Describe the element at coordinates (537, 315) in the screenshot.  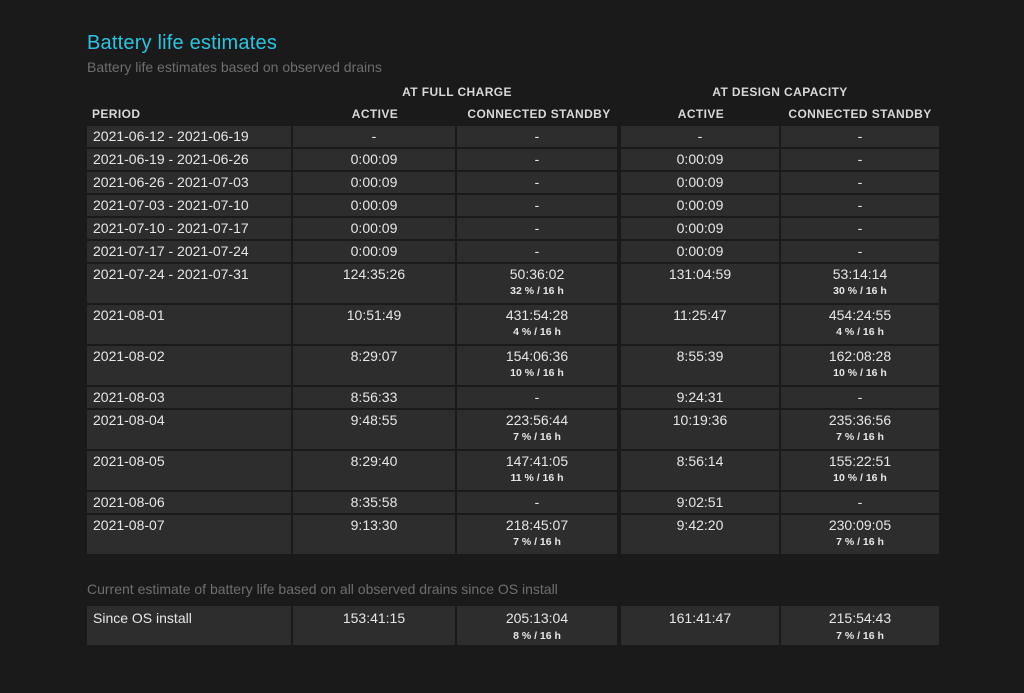
I see `full-standby-value: 431:54:28` at that location.